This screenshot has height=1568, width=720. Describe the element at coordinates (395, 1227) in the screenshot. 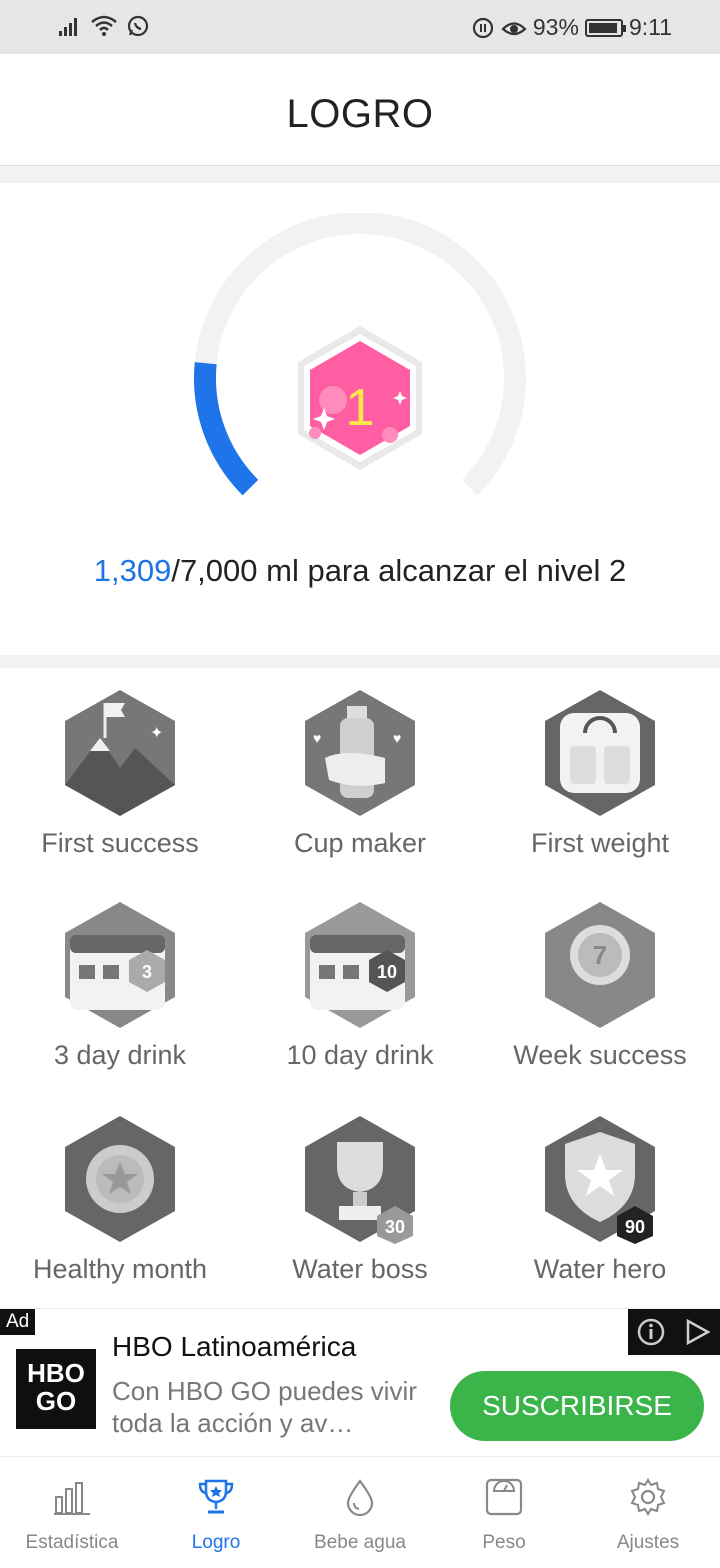

I see `day-count: 30` at that location.